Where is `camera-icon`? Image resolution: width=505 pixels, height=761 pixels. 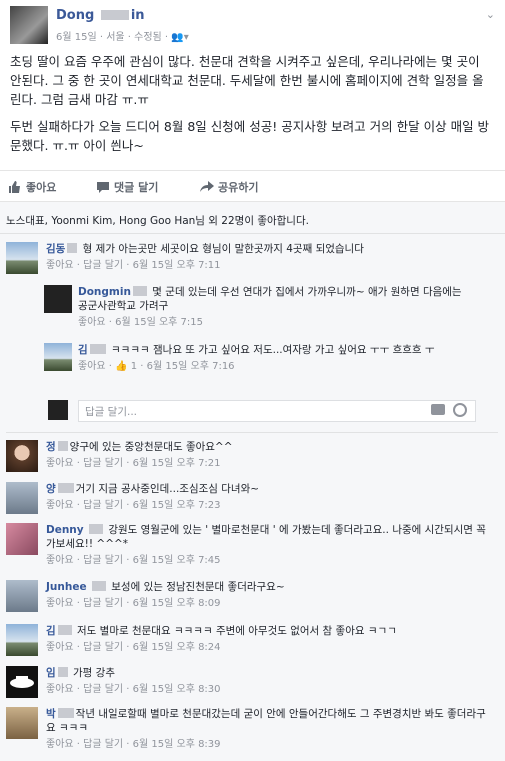 camera-icon is located at coordinates (438, 409).